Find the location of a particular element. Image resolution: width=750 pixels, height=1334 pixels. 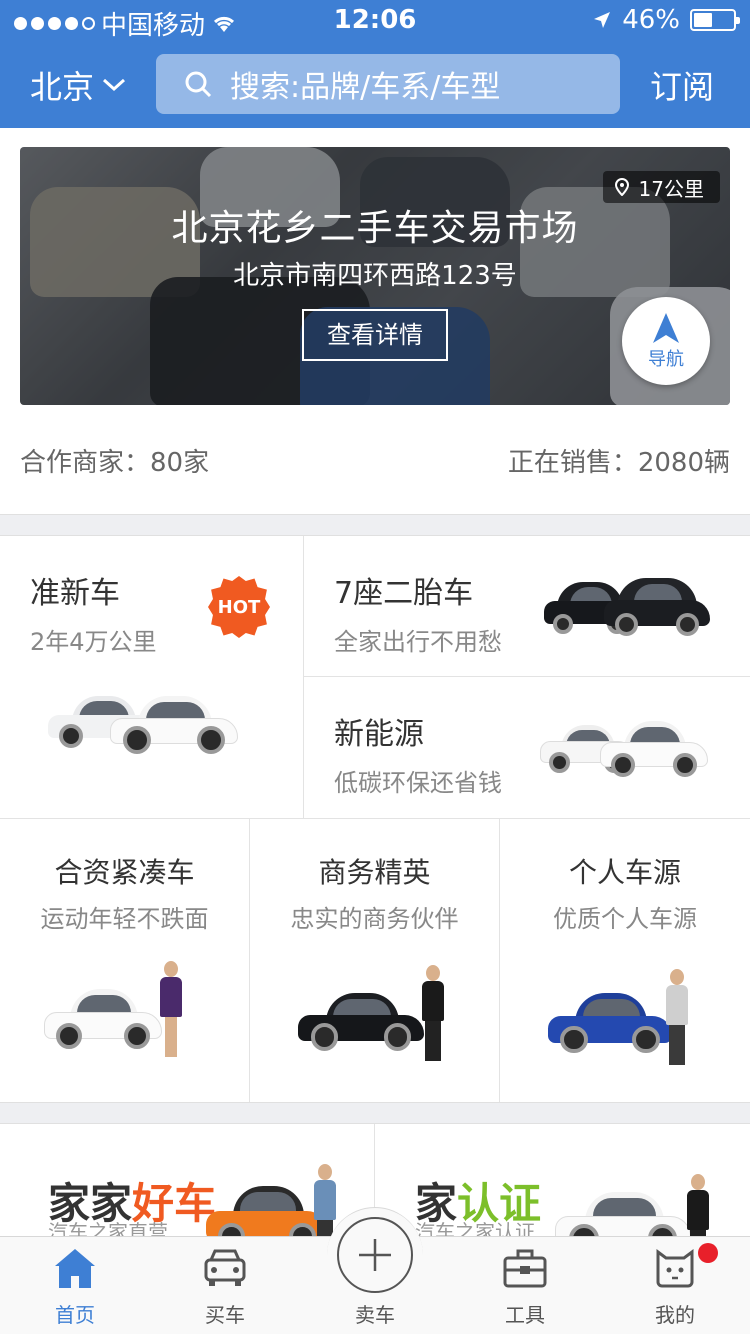

category-business-elite: 商务精英 忠实的商务伙伴 is located at coordinates (374, 960).